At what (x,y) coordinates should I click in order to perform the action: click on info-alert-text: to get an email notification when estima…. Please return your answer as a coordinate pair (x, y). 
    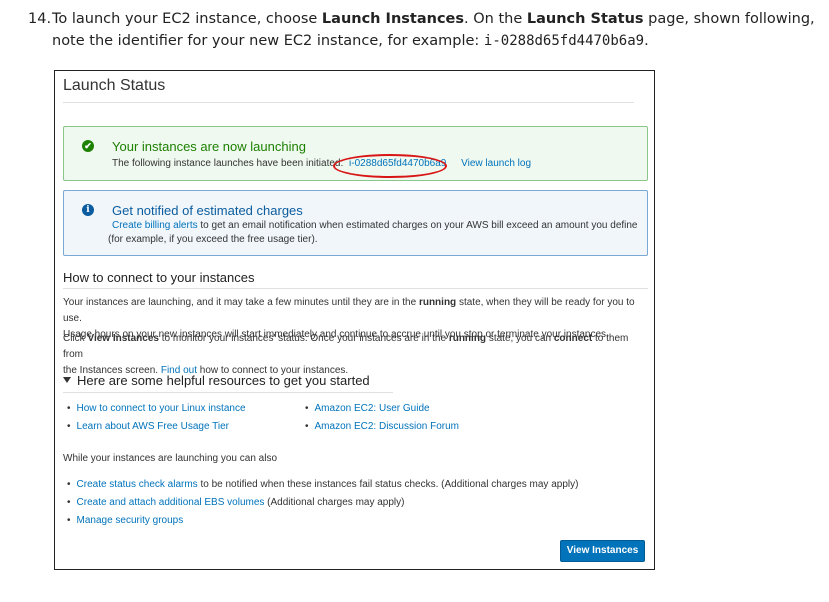
    Looking at the image, I should click on (417, 225).